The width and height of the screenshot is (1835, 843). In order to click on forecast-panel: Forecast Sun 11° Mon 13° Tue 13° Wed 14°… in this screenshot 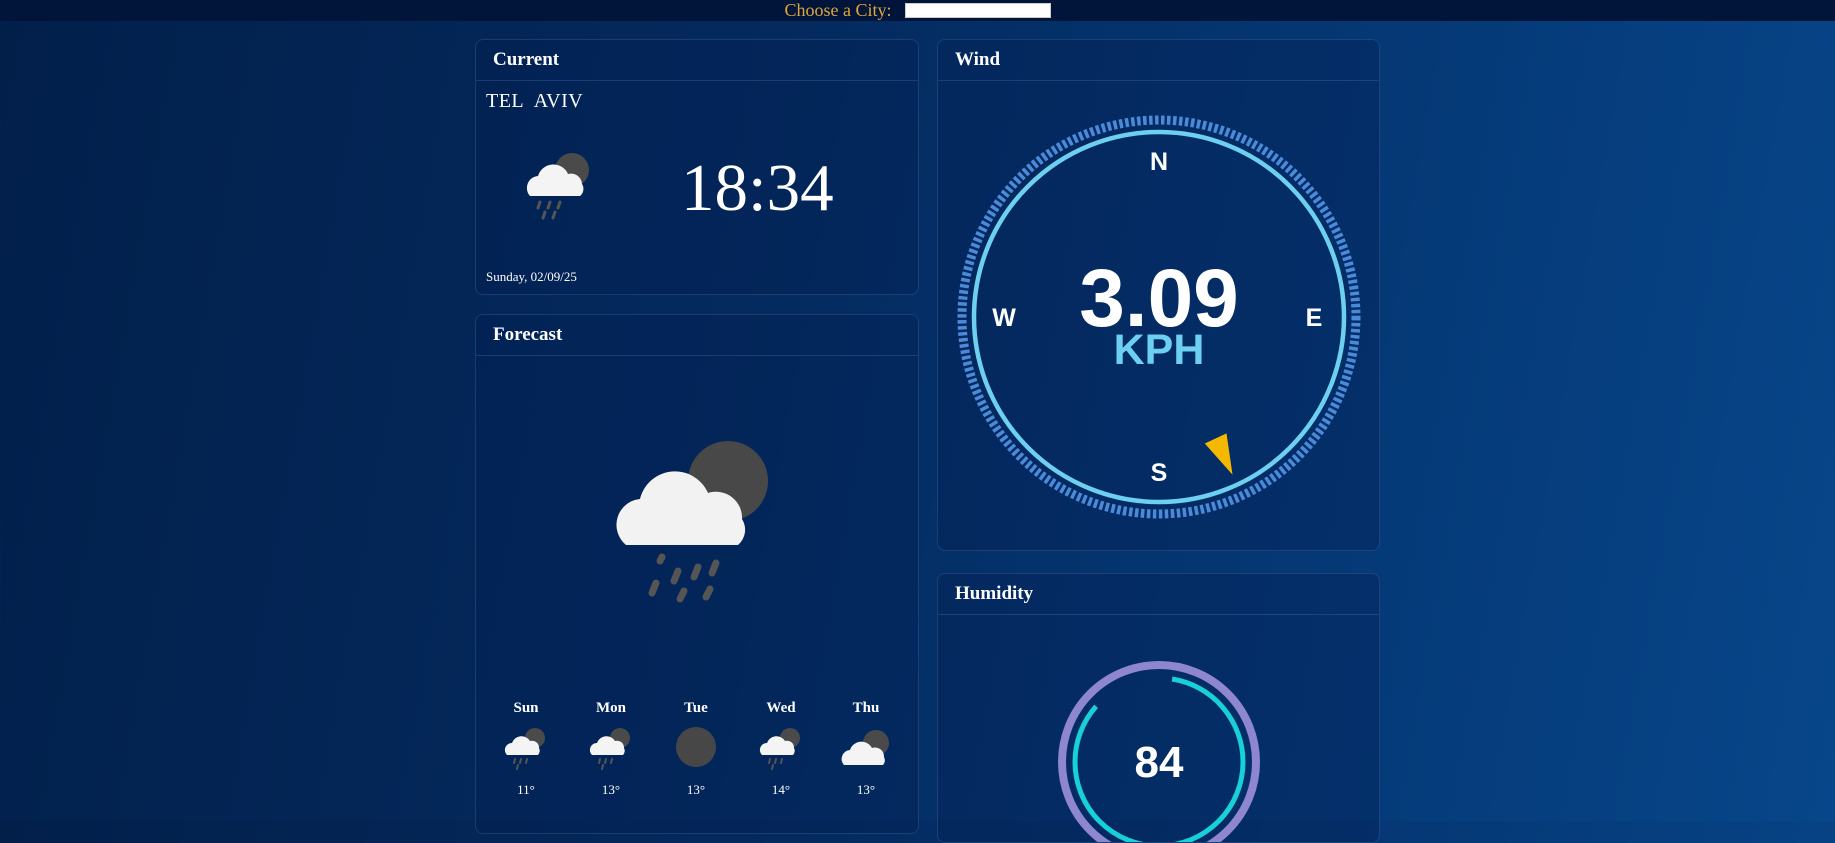, I will do `click(697, 574)`.